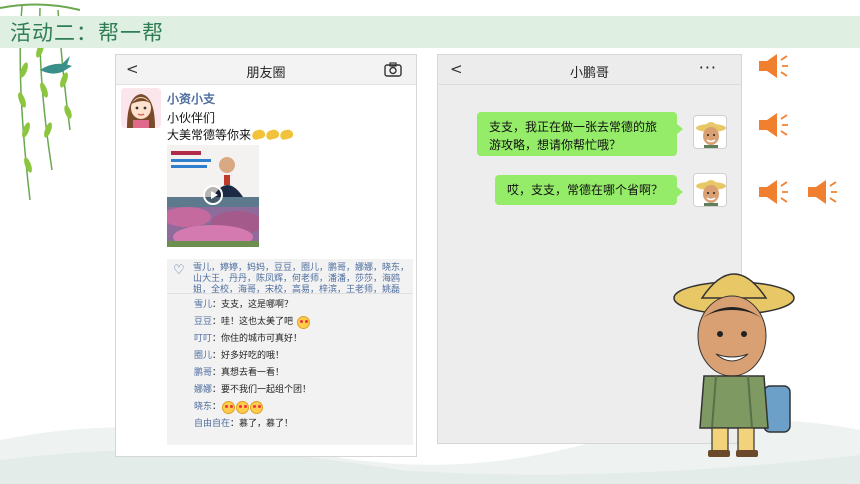  Describe the element at coordinates (589, 190) in the screenshot. I see `chat-message: 哎，支支，常德在哪个省啊？` at that location.